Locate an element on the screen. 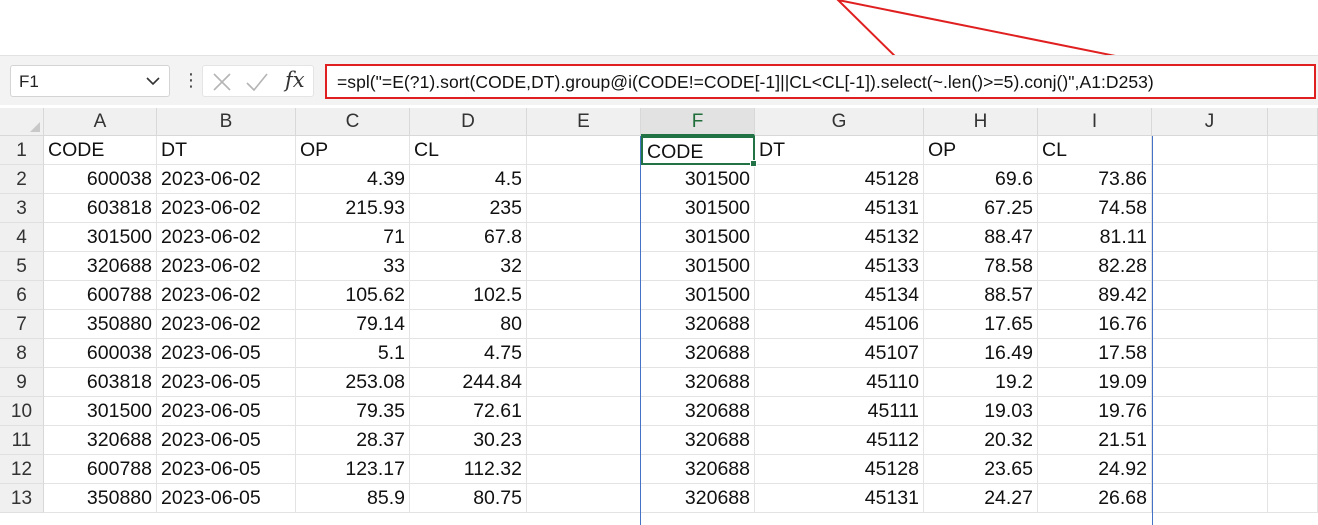 This screenshot has height=525, width=1318. cell-b8: 2023-06-05 is located at coordinates (226, 353).